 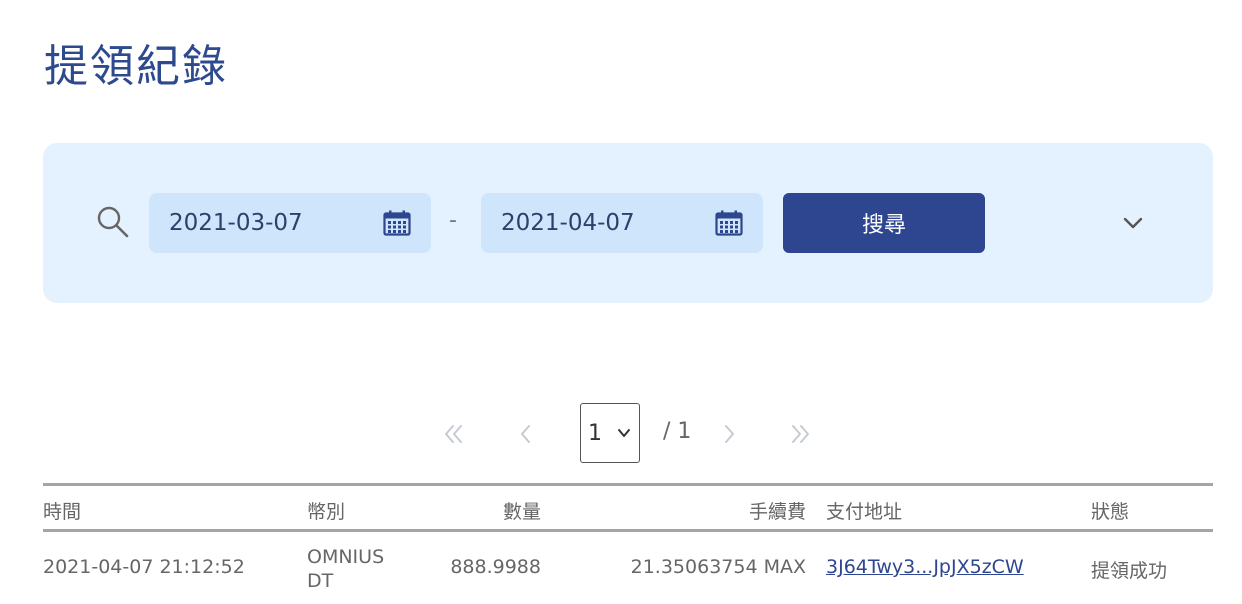 I want to click on page-select-value: 1, so click(x=595, y=433).